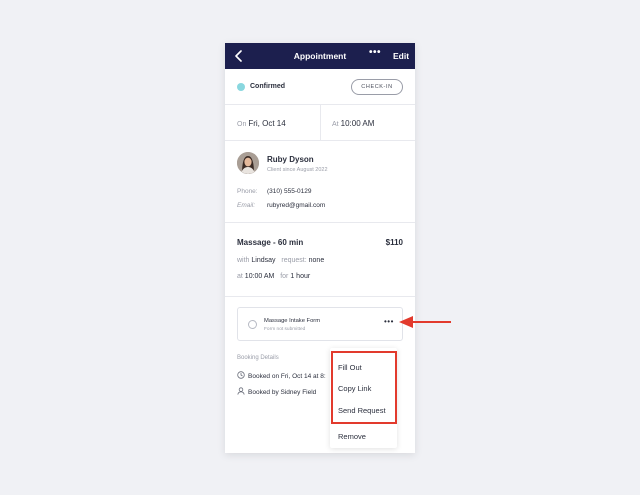 This screenshot has width=640, height=495. I want to click on clock-icon, so click(241, 375).